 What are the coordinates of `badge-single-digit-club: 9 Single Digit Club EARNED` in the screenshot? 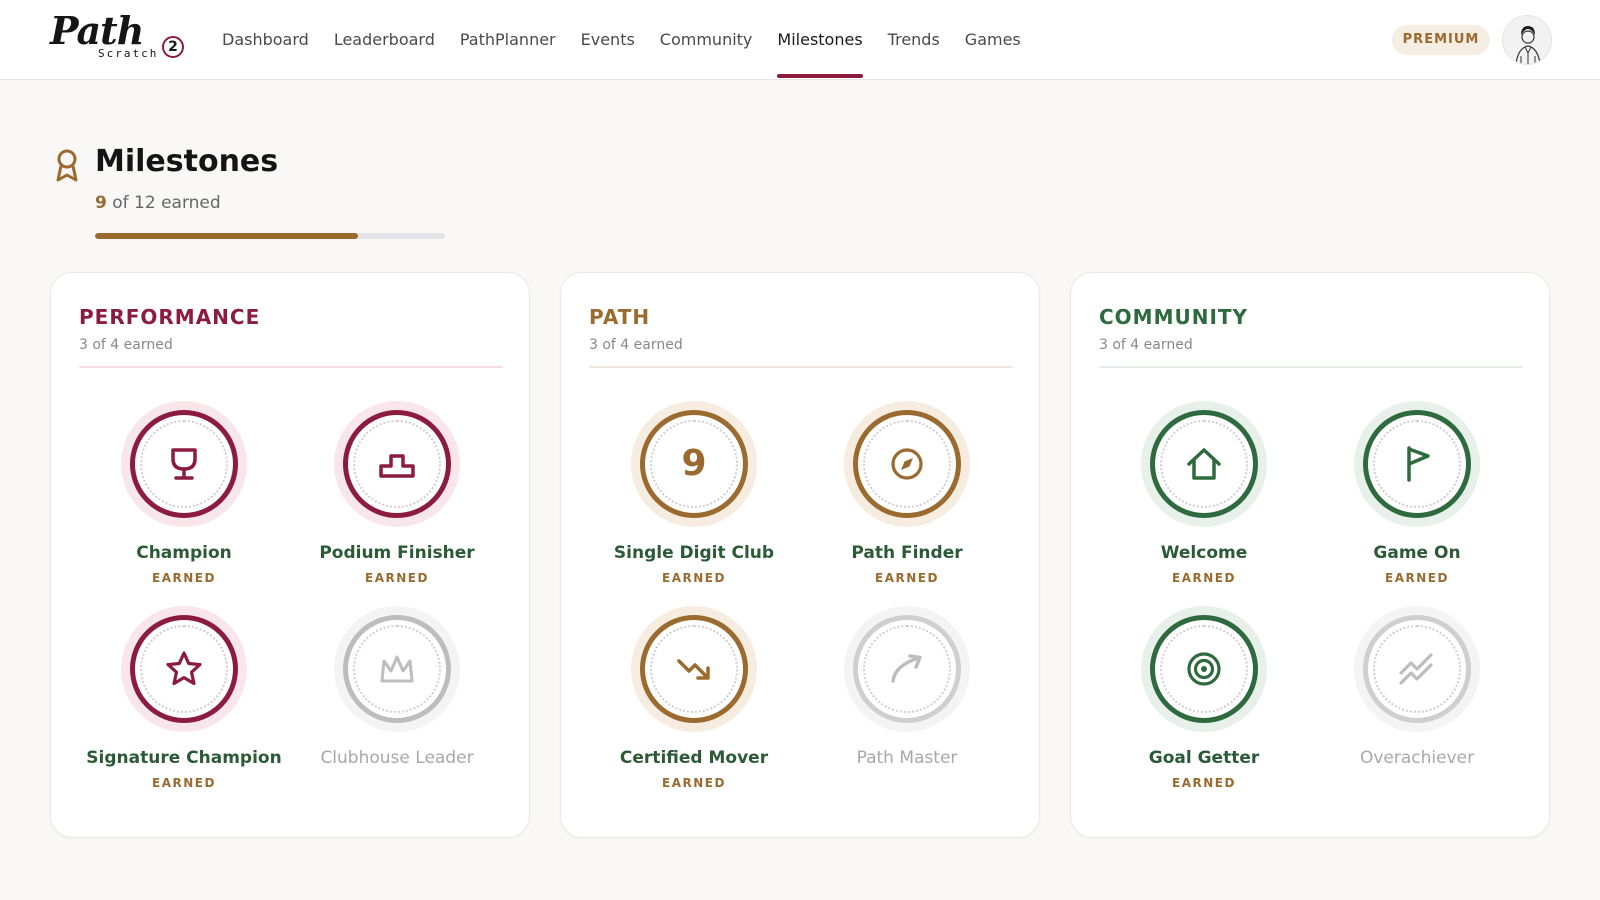 It's located at (694, 494).